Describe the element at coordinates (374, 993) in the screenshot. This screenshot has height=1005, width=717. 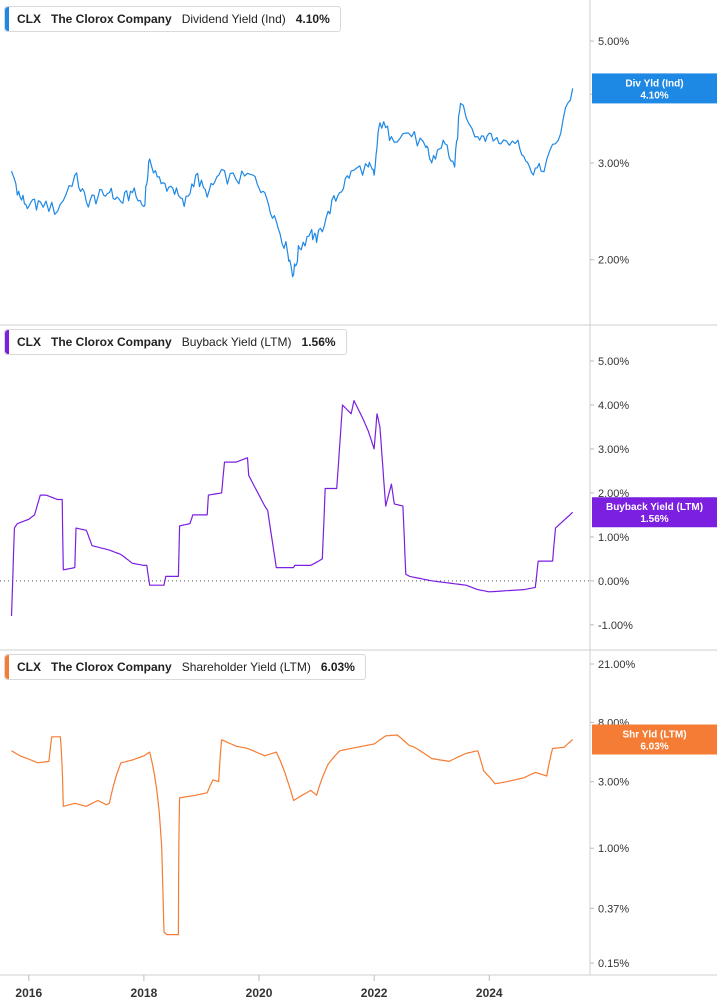
I see `x-tick-label: 2022` at that location.